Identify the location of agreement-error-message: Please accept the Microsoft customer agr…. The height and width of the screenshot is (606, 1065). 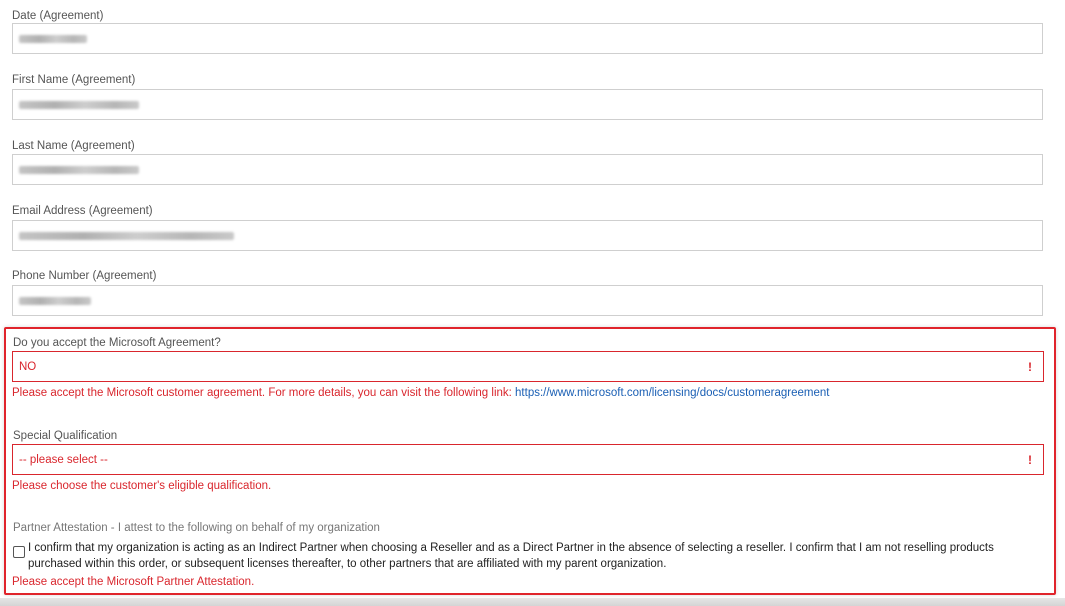
(420, 393).